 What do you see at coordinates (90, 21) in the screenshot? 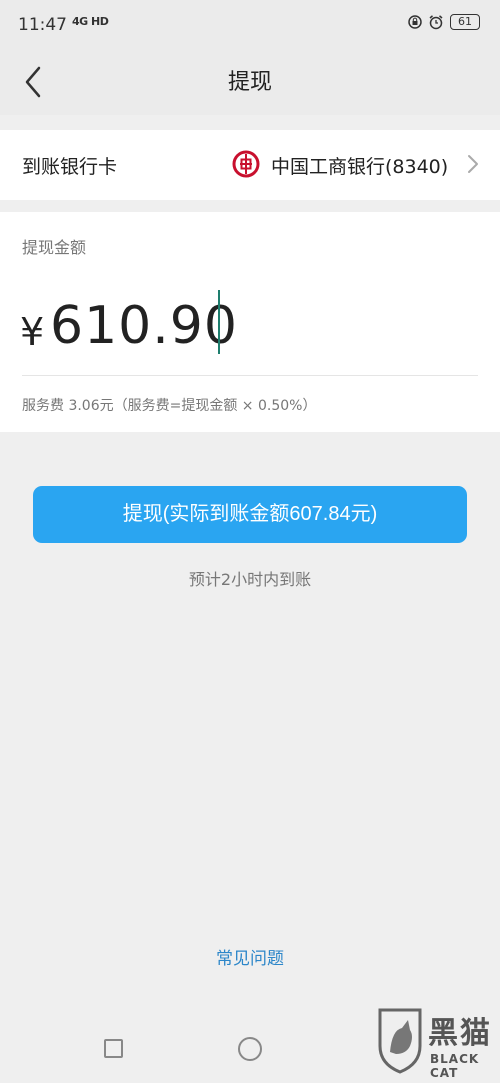
I see `network-indicator: 4G HD` at bounding box center [90, 21].